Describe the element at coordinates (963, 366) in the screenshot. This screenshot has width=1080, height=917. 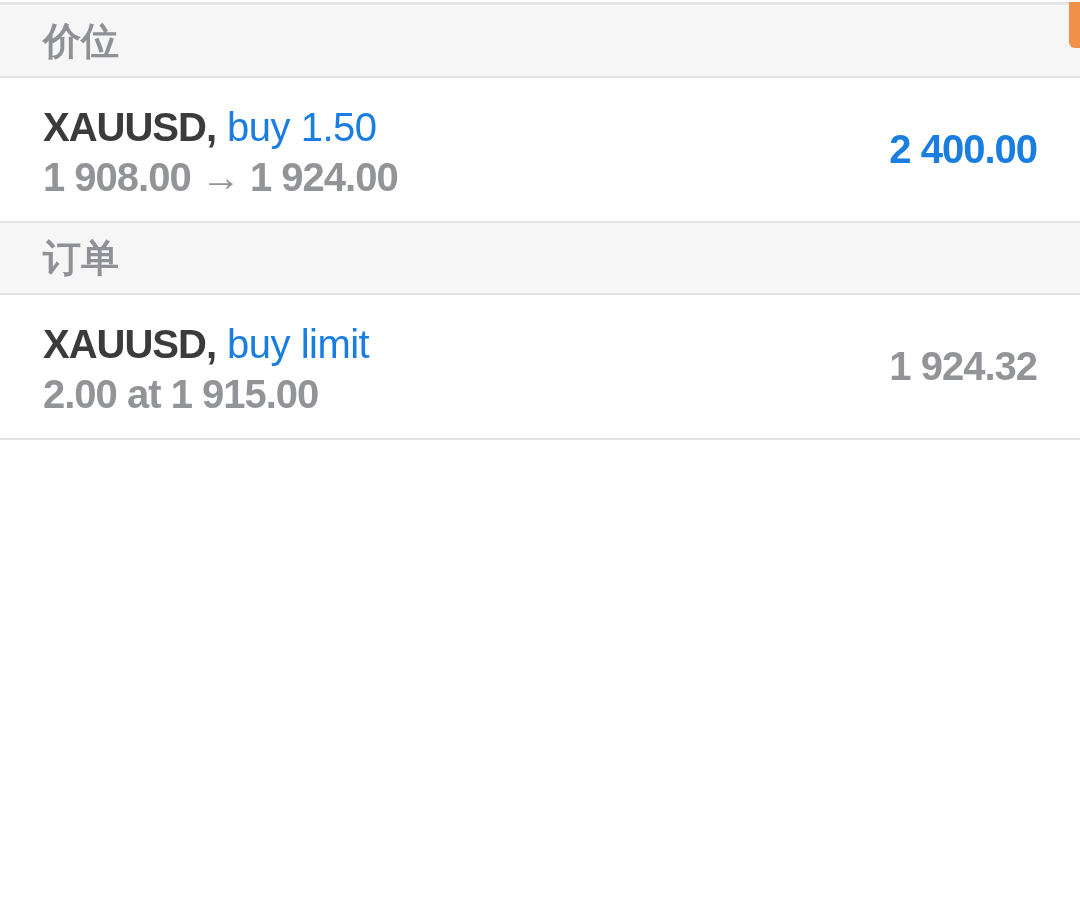
I see `price-text: 1 924.32` at that location.